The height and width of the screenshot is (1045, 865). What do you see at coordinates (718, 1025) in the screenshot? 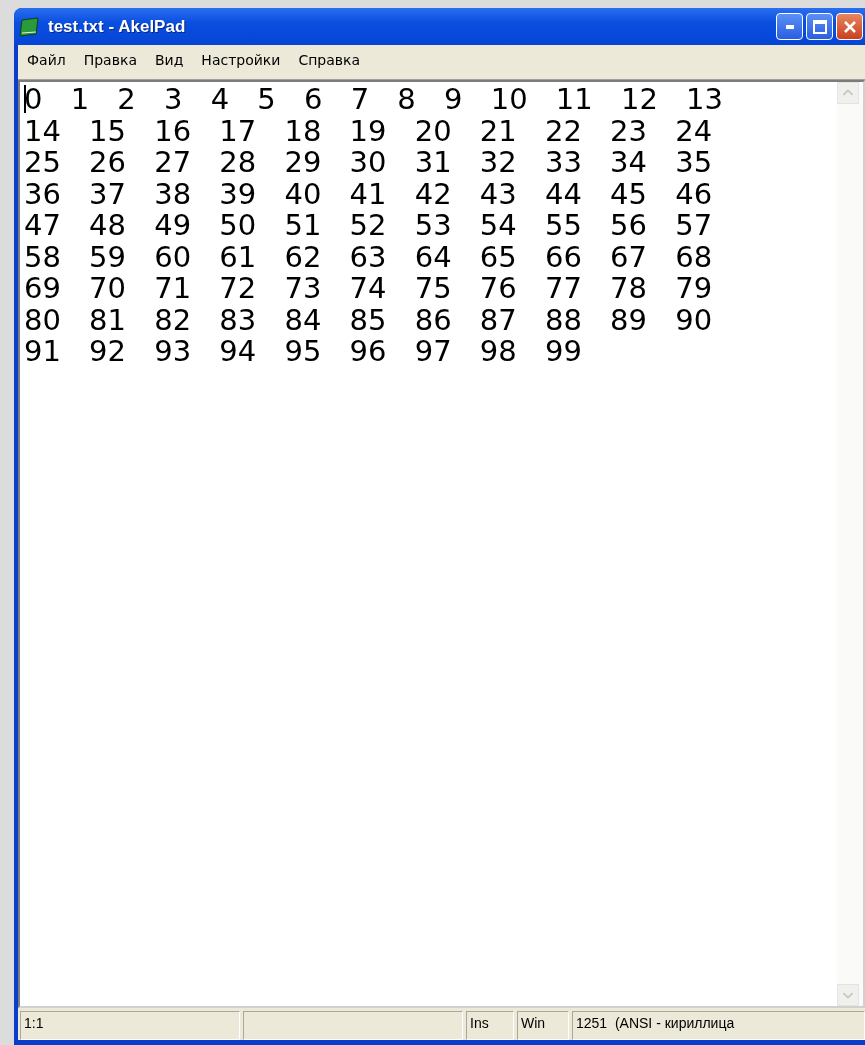
I see `status-cell: 1251 (ANSI - кириллица` at bounding box center [718, 1025].